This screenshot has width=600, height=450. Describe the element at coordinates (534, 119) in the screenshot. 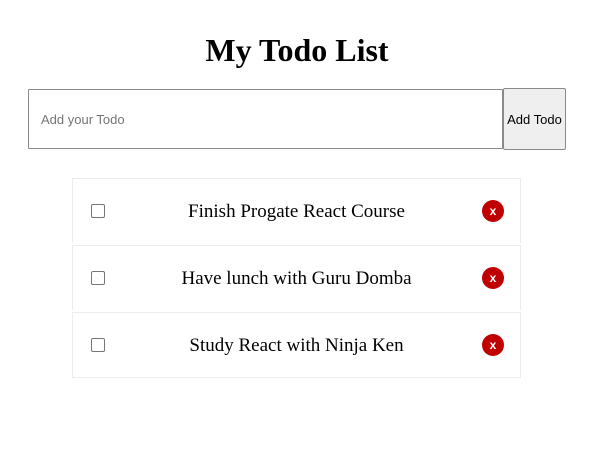

I see `add-todo-button: Add Todo` at that location.